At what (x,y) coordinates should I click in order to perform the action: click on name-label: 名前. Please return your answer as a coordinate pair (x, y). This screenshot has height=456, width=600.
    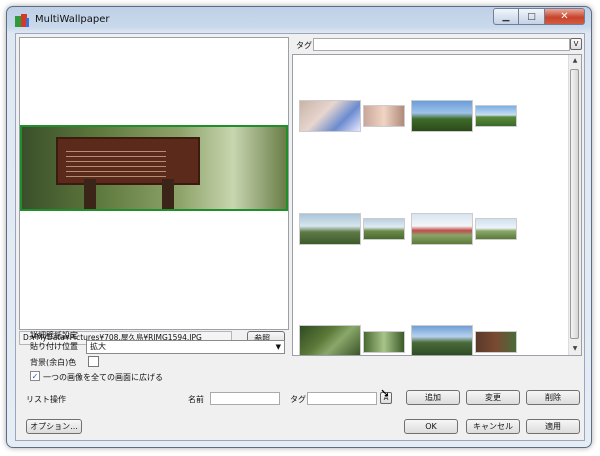
    Looking at the image, I should click on (196, 399).